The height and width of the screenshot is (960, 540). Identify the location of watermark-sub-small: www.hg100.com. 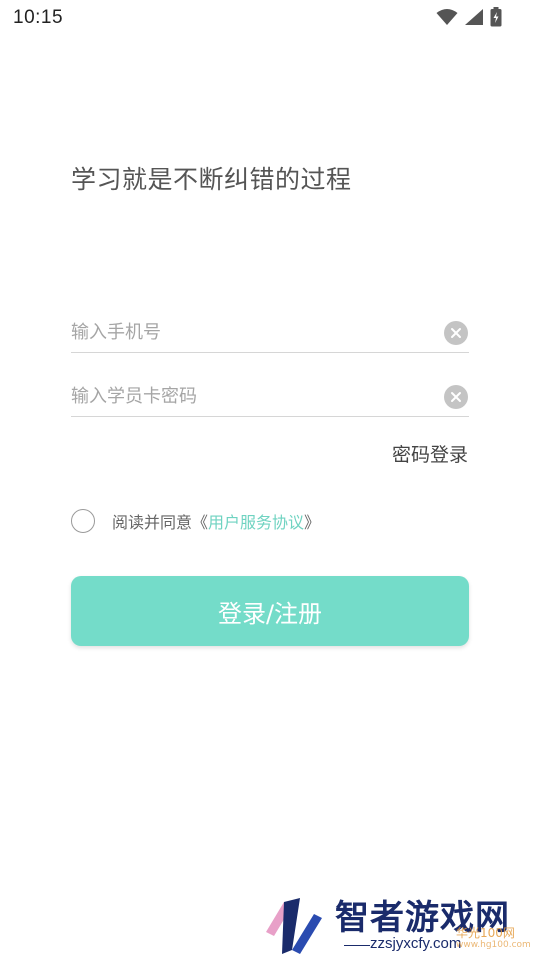
(493, 945).